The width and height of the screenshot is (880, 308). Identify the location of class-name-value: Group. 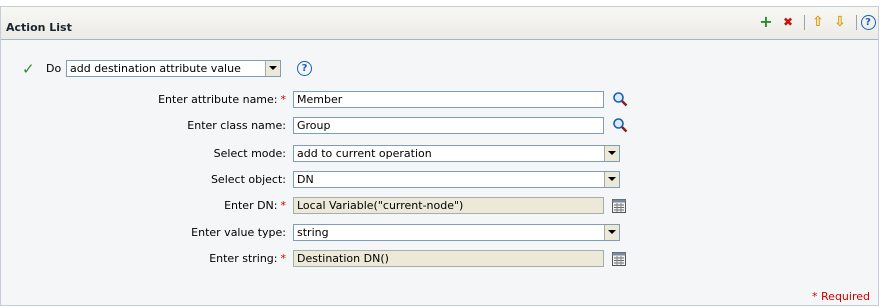
(314, 125).